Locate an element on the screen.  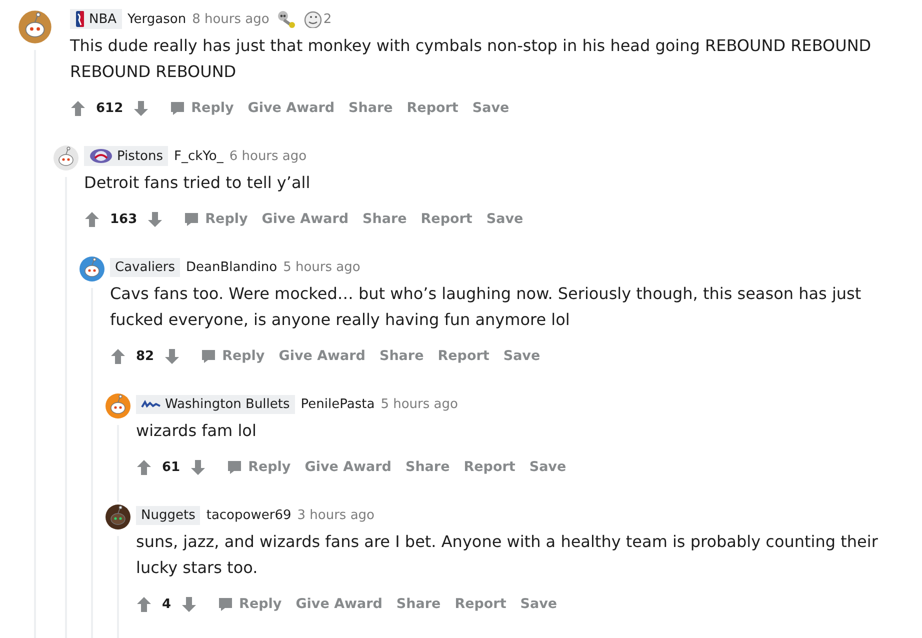
vote-count: 4 is located at coordinates (167, 604).